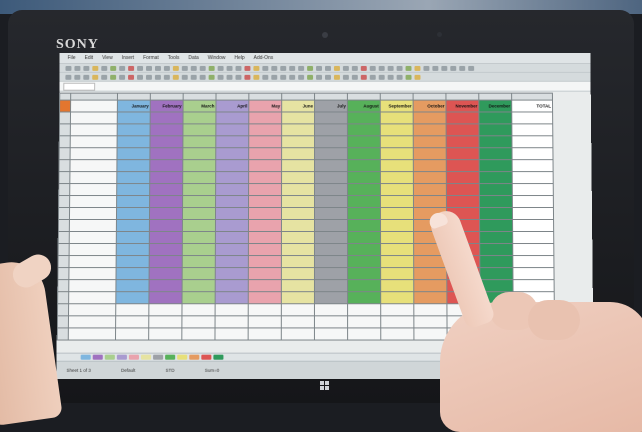 The width and height of the screenshot is (642, 432). Describe the element at coordinates (89, 58) in the screenshot. I see `menu-item: Edit` at that location.